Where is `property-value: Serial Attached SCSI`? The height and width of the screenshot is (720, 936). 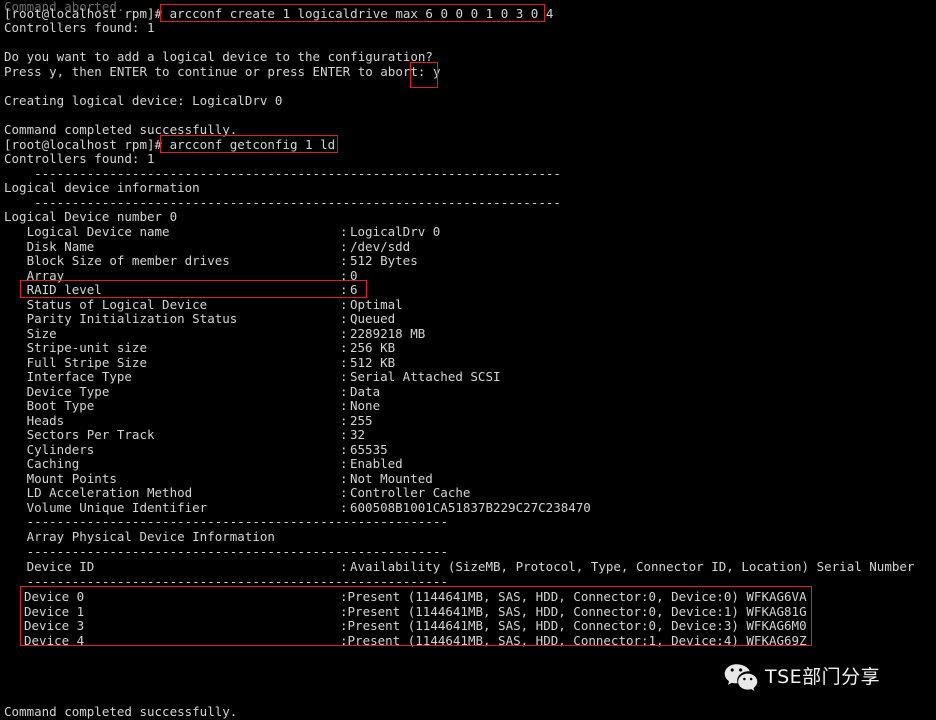
property-value: Serial Attached SCSI is located at coordinates (425, 376).